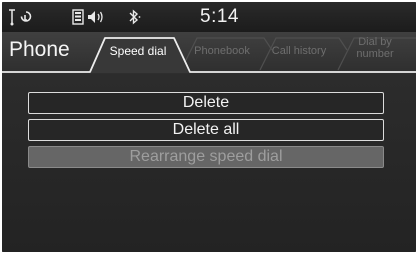 The height and width of the screenshot is (254, 418). I want to click on tab-dial-label-line2: number, so click(375, 54).